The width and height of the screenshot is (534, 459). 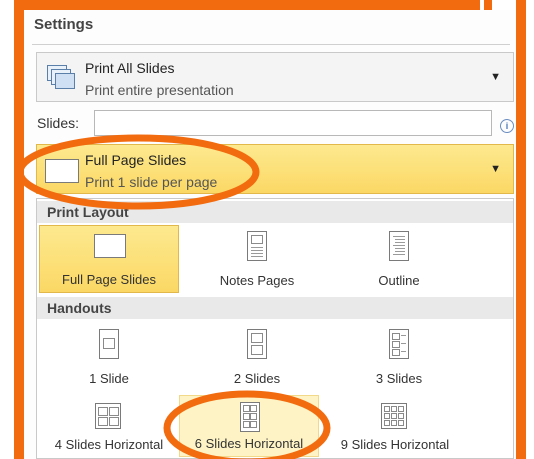 What do you see at coordinates (507, 126) in the screenshot?
I see `info-icon: i` at bounding box center [507, 126].